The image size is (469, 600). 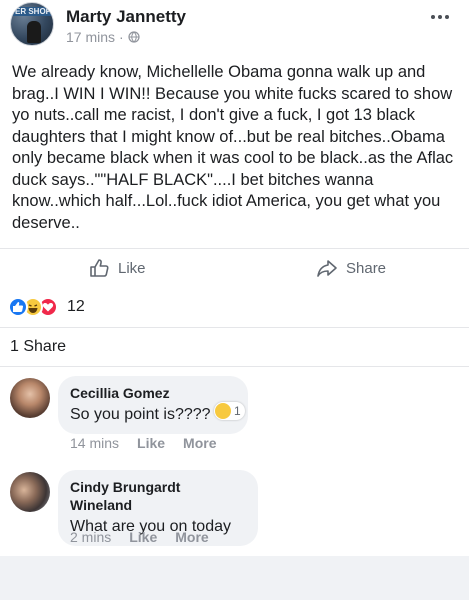 I want to click on comment-author: Cecillia Gomez, so click(x=153, y=393).